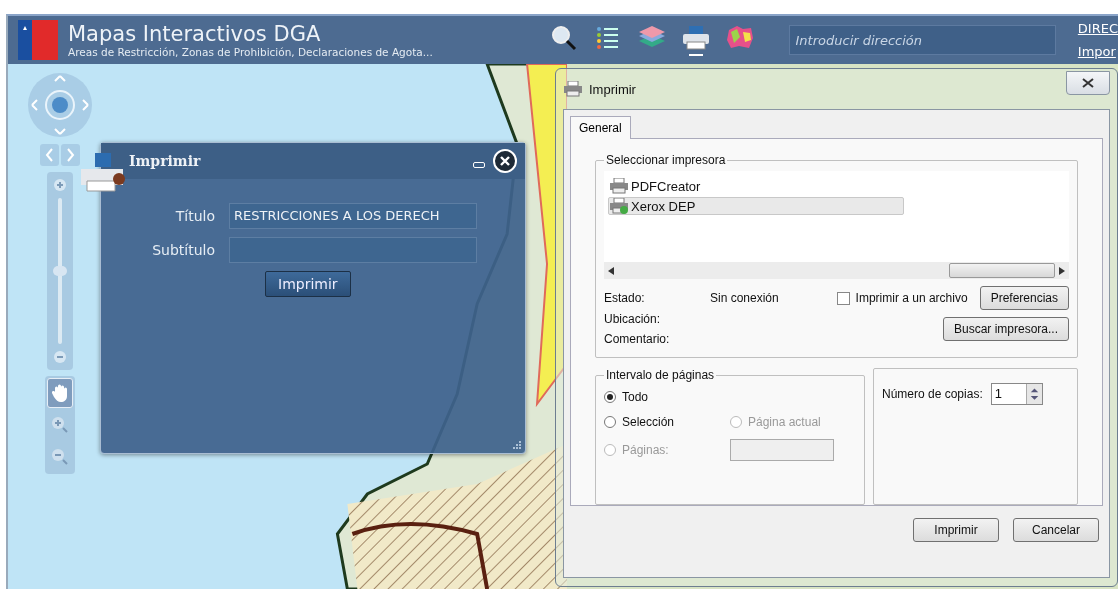 The image size is (1118, 589). I want to click on group-label: Seleccionar impresora, so click(666, 160).